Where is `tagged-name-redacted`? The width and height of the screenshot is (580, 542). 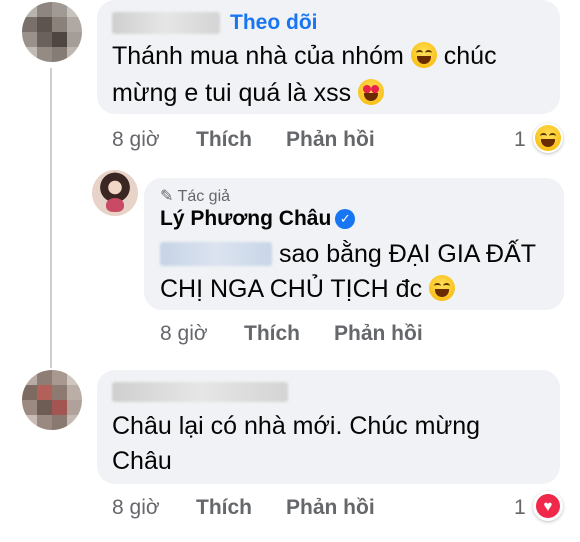 tagged-name-redacted is located at coordinates (216, 254).